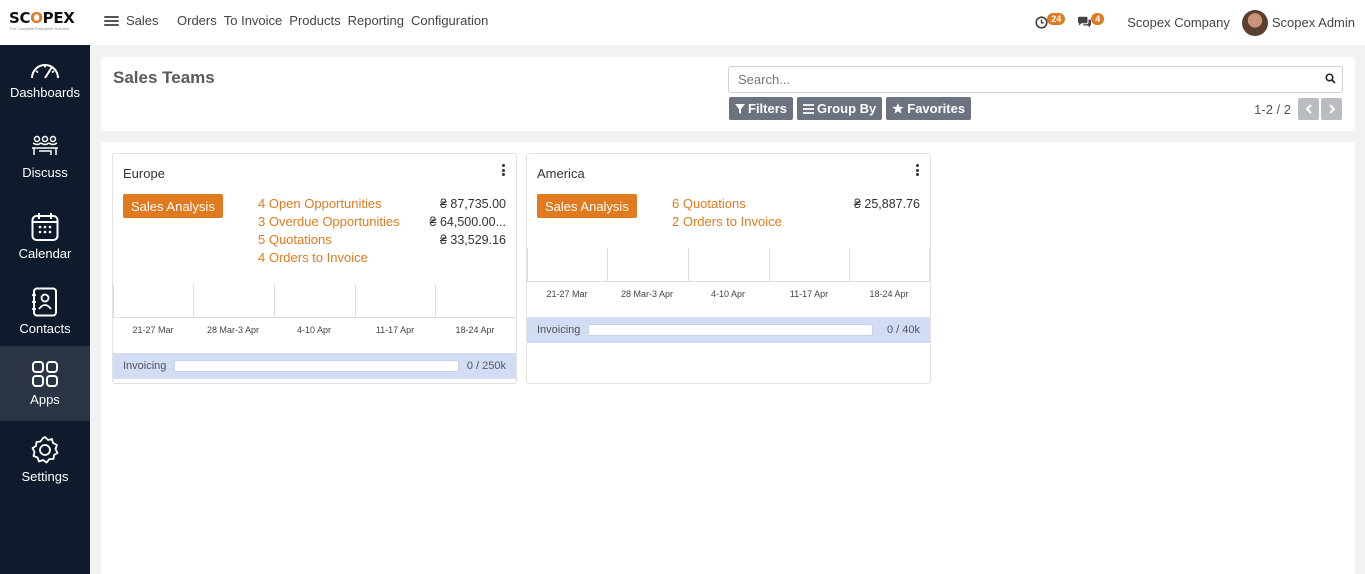 This screenshot has height=574, width=1365. I want to click on pager-next-button, so click(1331, 109).